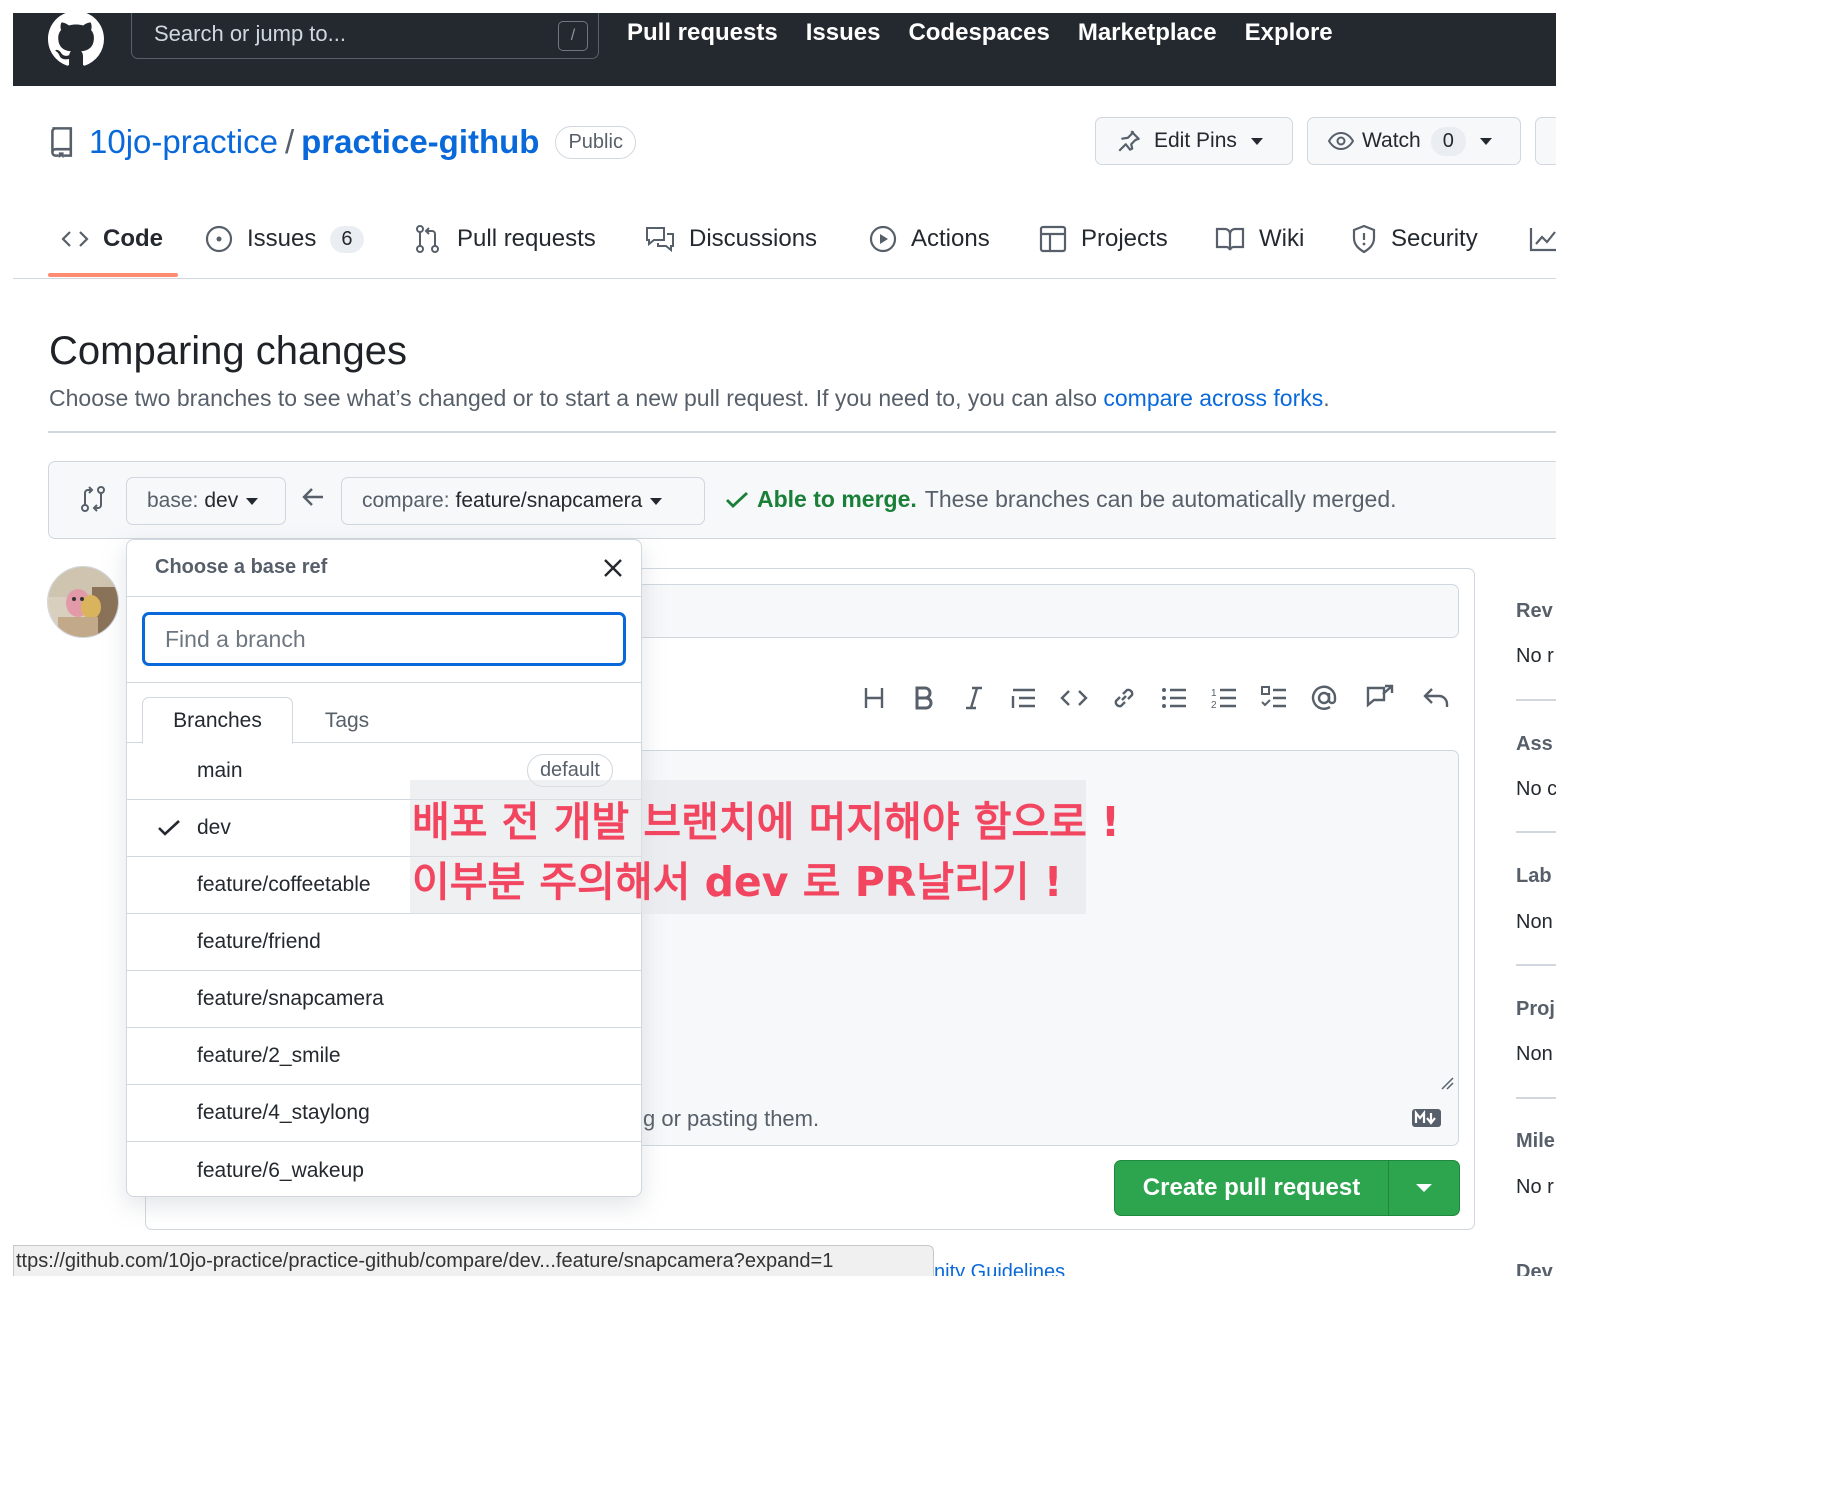  Describe the element at coordinates (731, 239) in the screenshot. I see `tab-discussions: Discussions` at that location.